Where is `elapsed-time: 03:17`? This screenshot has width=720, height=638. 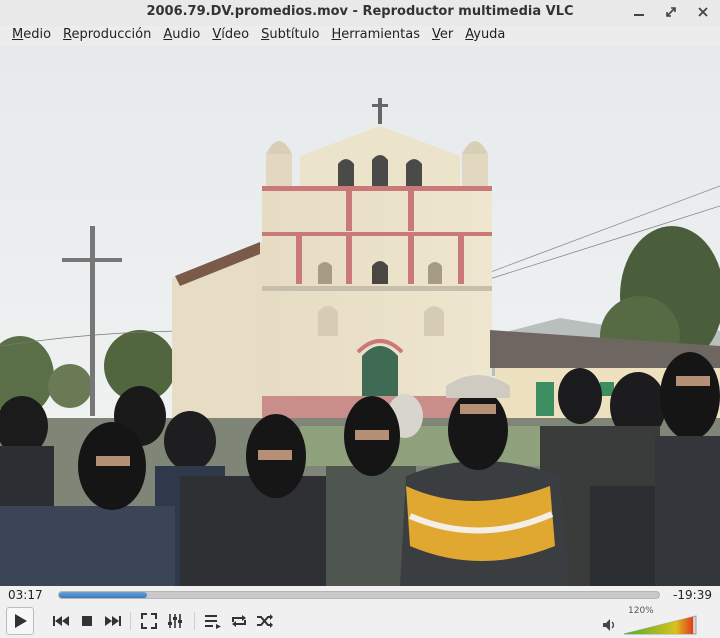 elapsed-time: 03:17 is located at coordinates (25, 595).